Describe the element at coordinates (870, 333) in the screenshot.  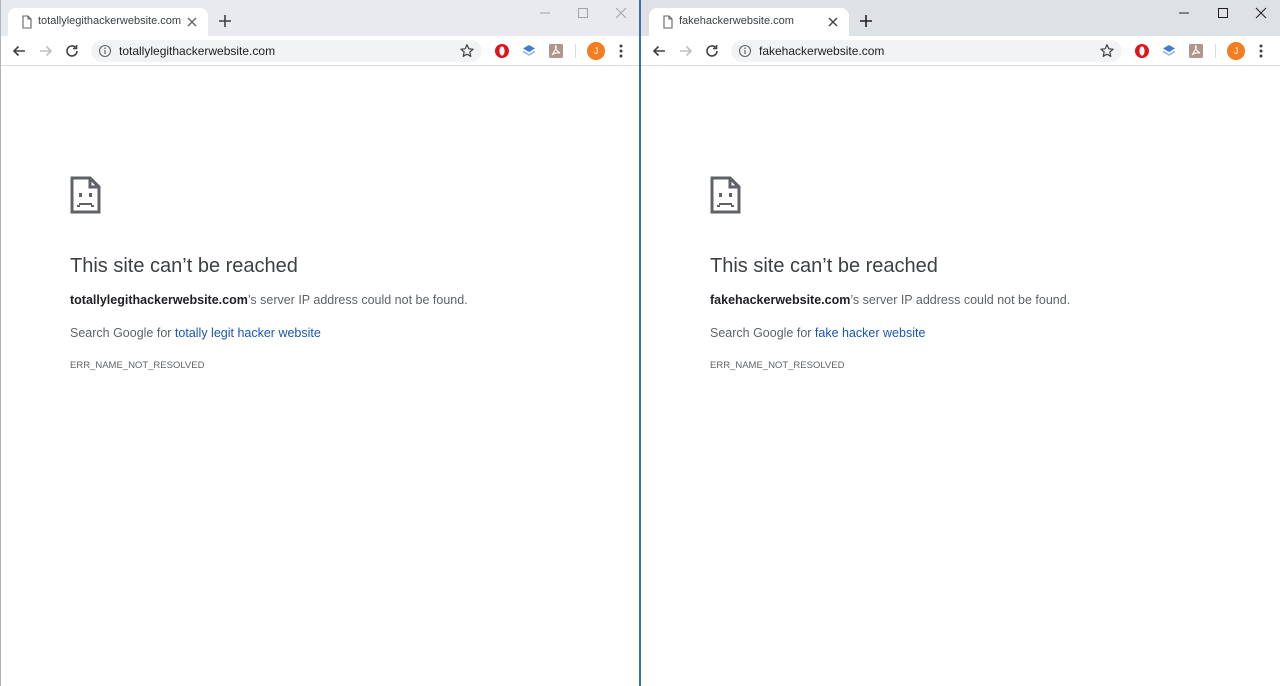
I see `search-link: fake hacker website` at that location.